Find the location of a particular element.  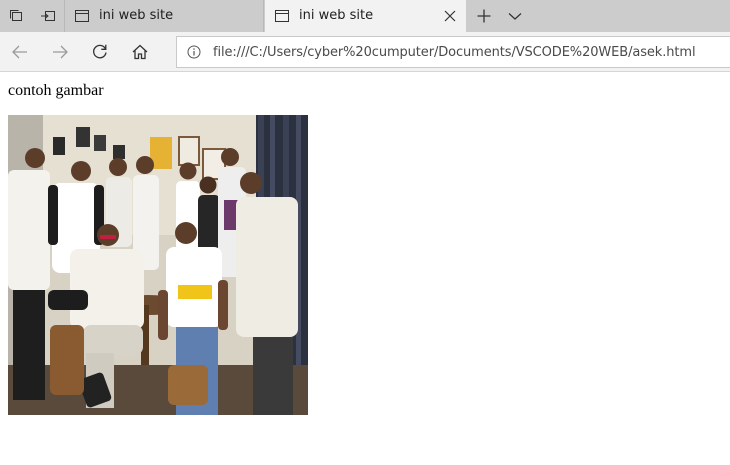

refresh-icon is located at coordinates (100, 52).